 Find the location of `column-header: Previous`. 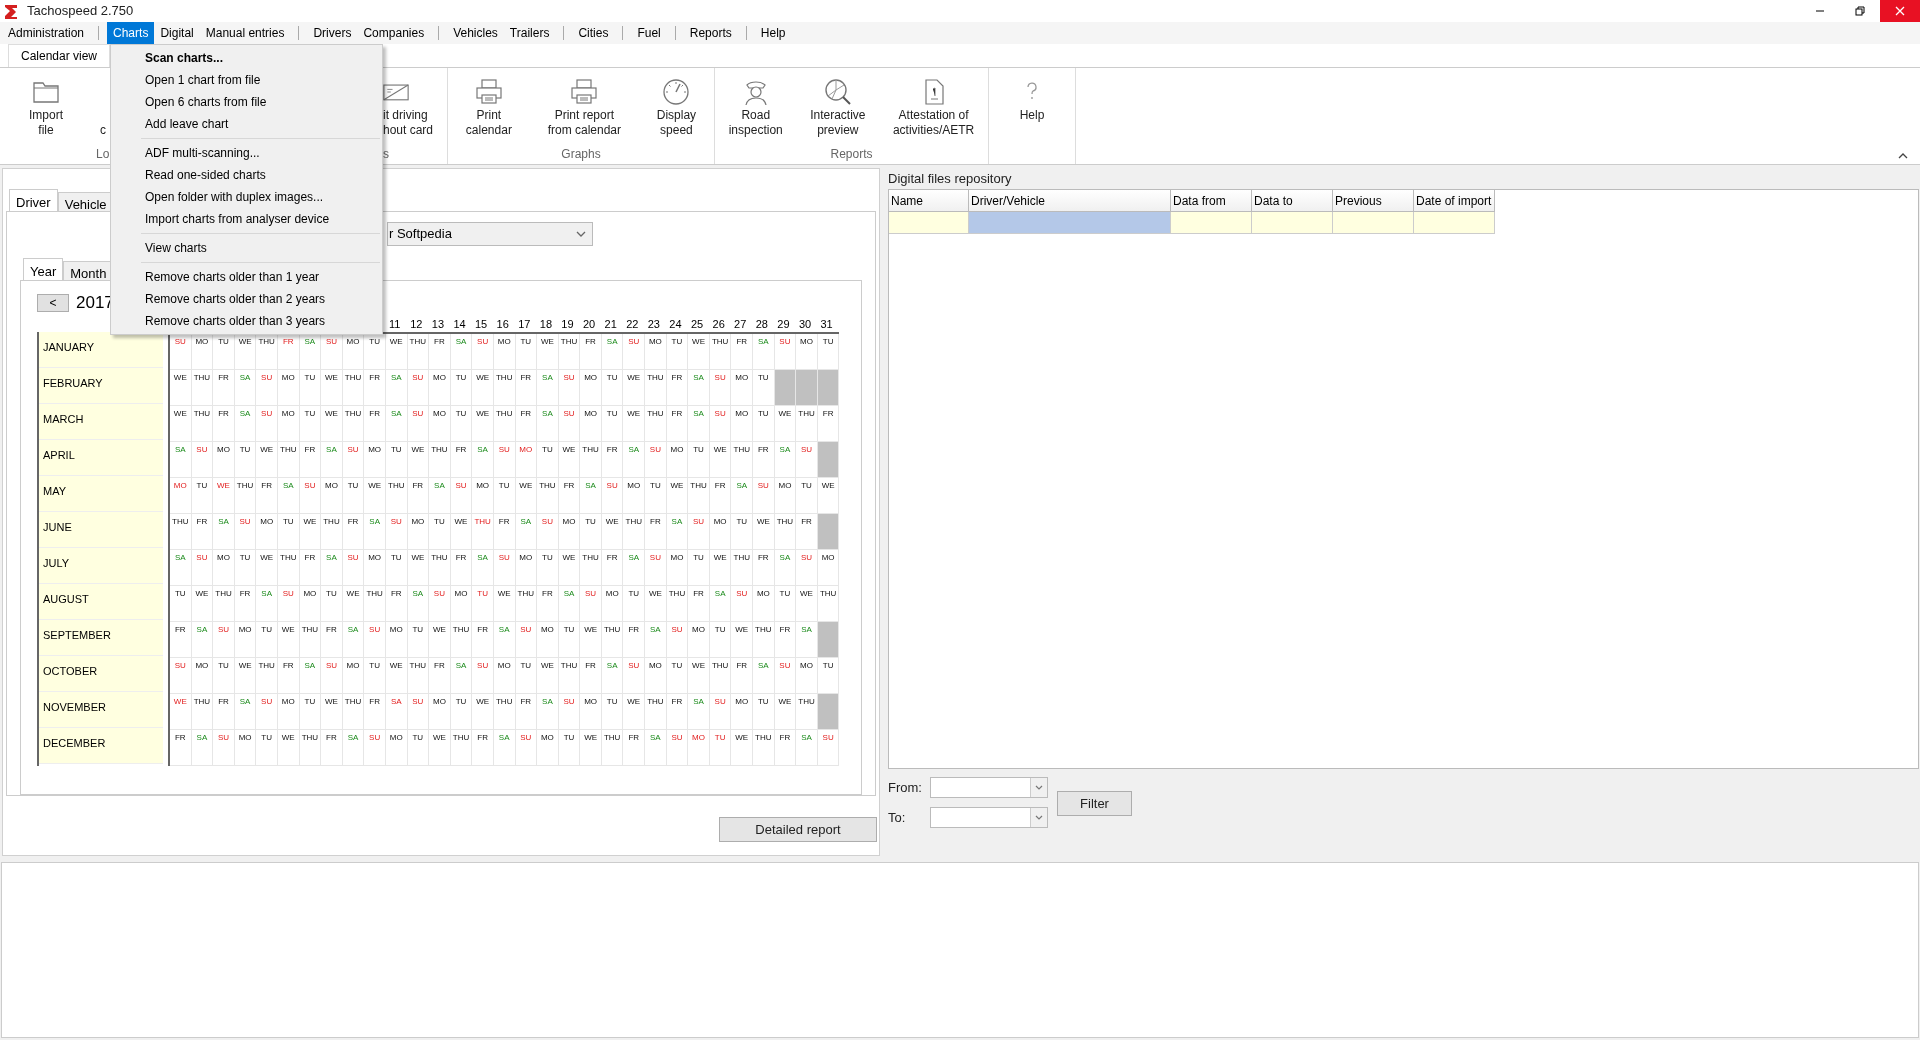

column-header: Previous is located at coordinates (1373, 201).